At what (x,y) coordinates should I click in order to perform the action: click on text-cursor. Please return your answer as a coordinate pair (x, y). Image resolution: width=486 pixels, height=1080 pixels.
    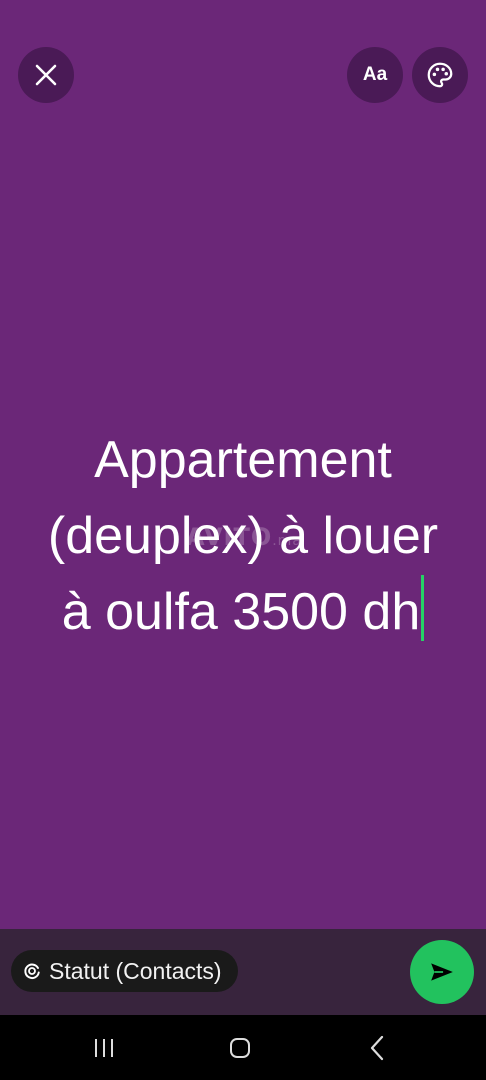
    Looking at the image, I should click on (423, 608).